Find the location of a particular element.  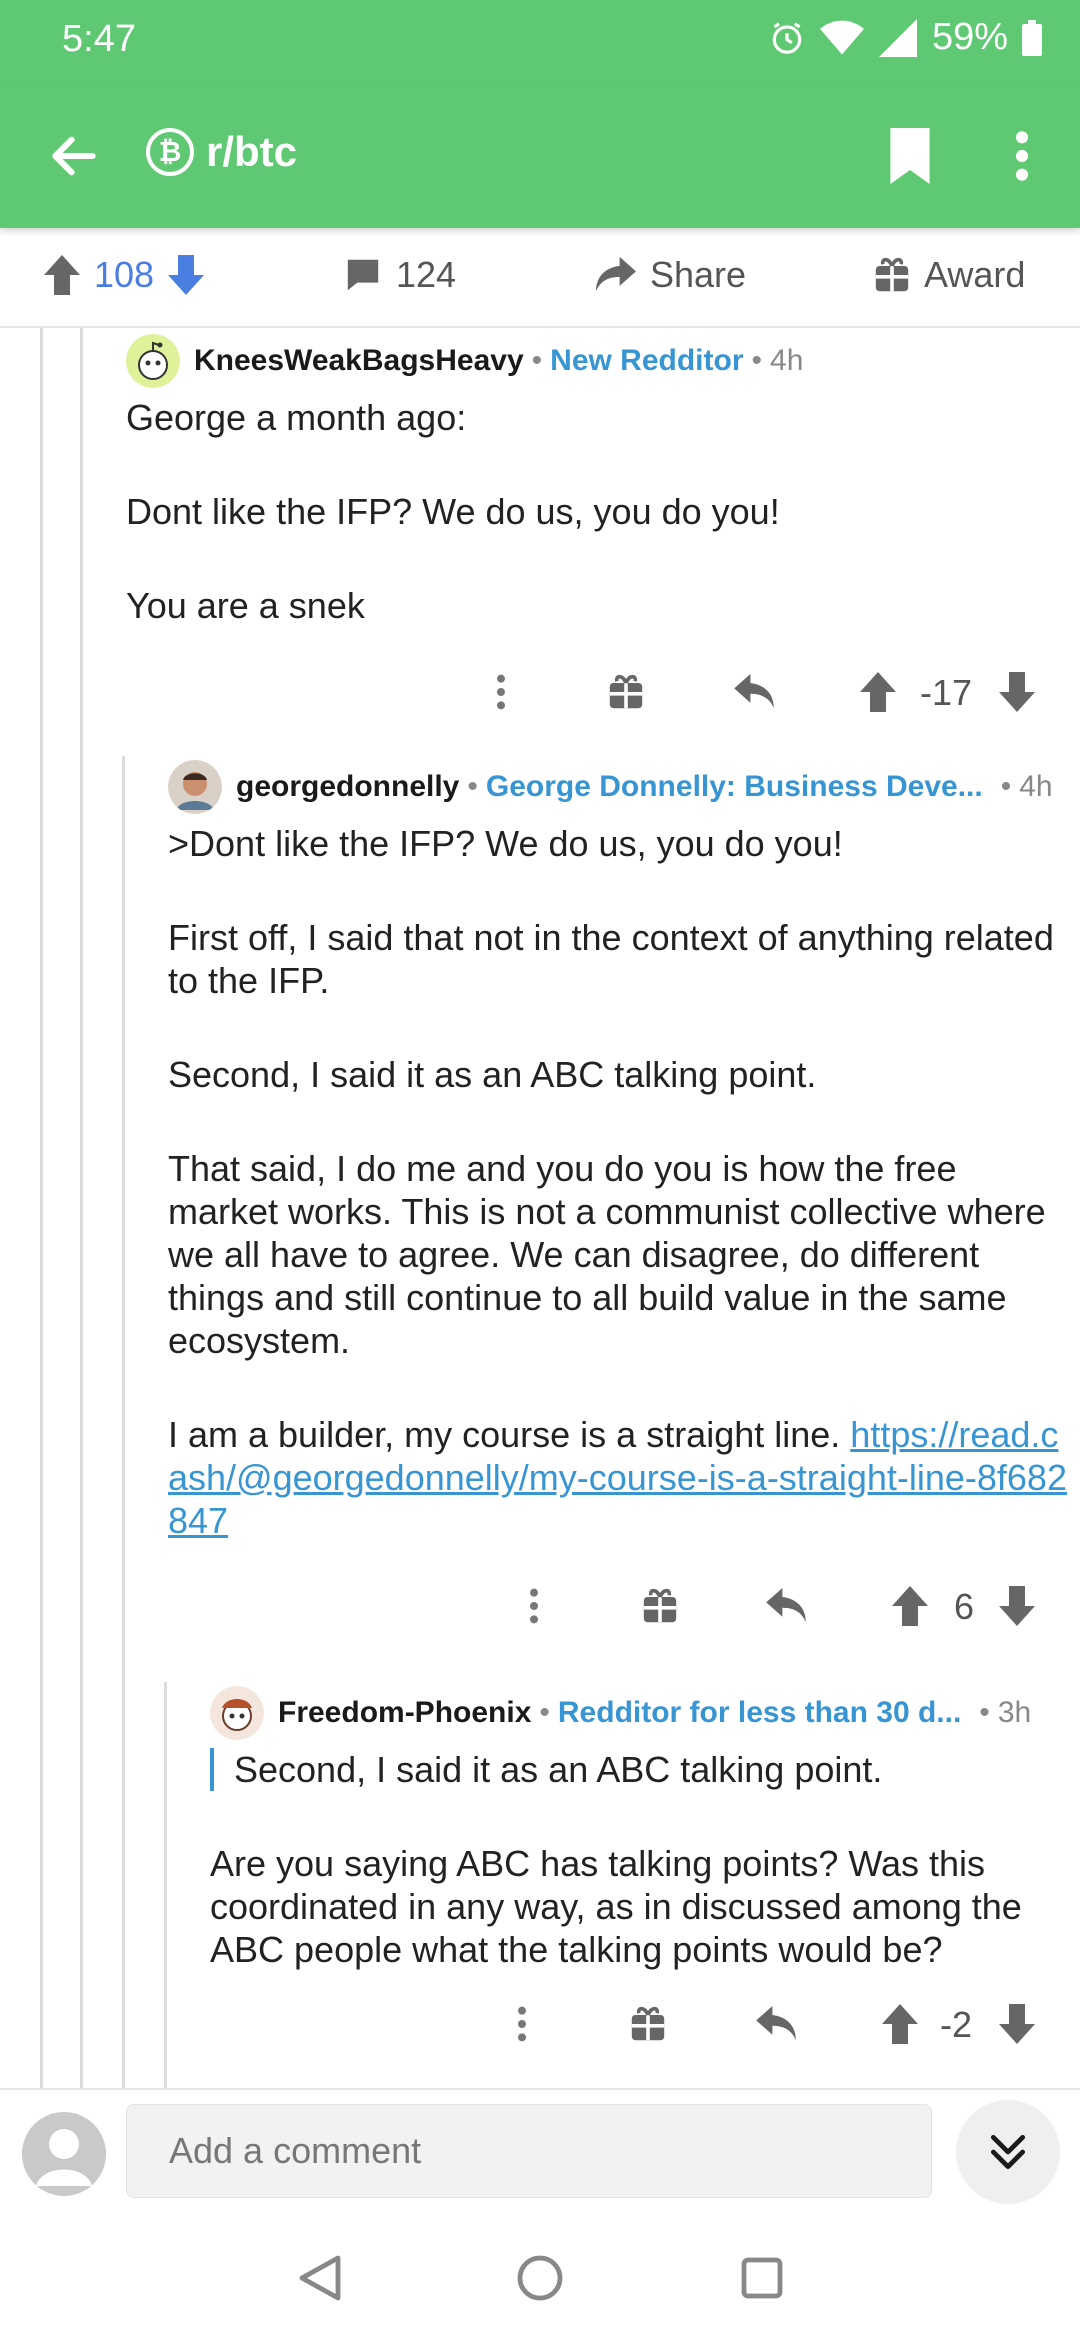

share-icon is located at coordinates (616, 274).